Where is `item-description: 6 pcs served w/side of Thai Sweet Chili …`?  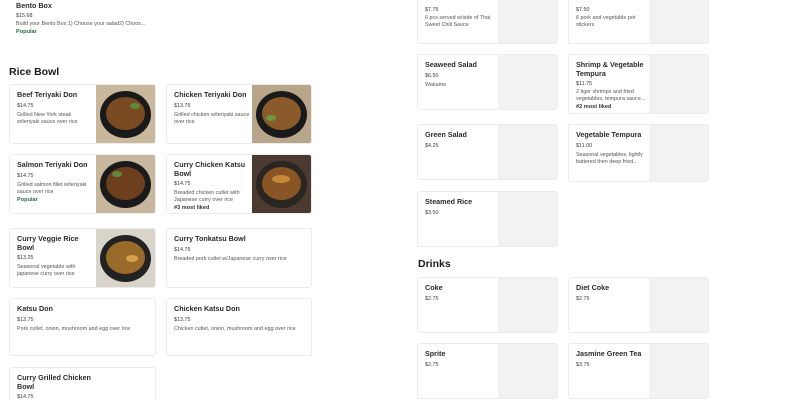 item-description: 6 pcs served w/side of Thai Sweet Chili … is located at coordinates (458, 22).